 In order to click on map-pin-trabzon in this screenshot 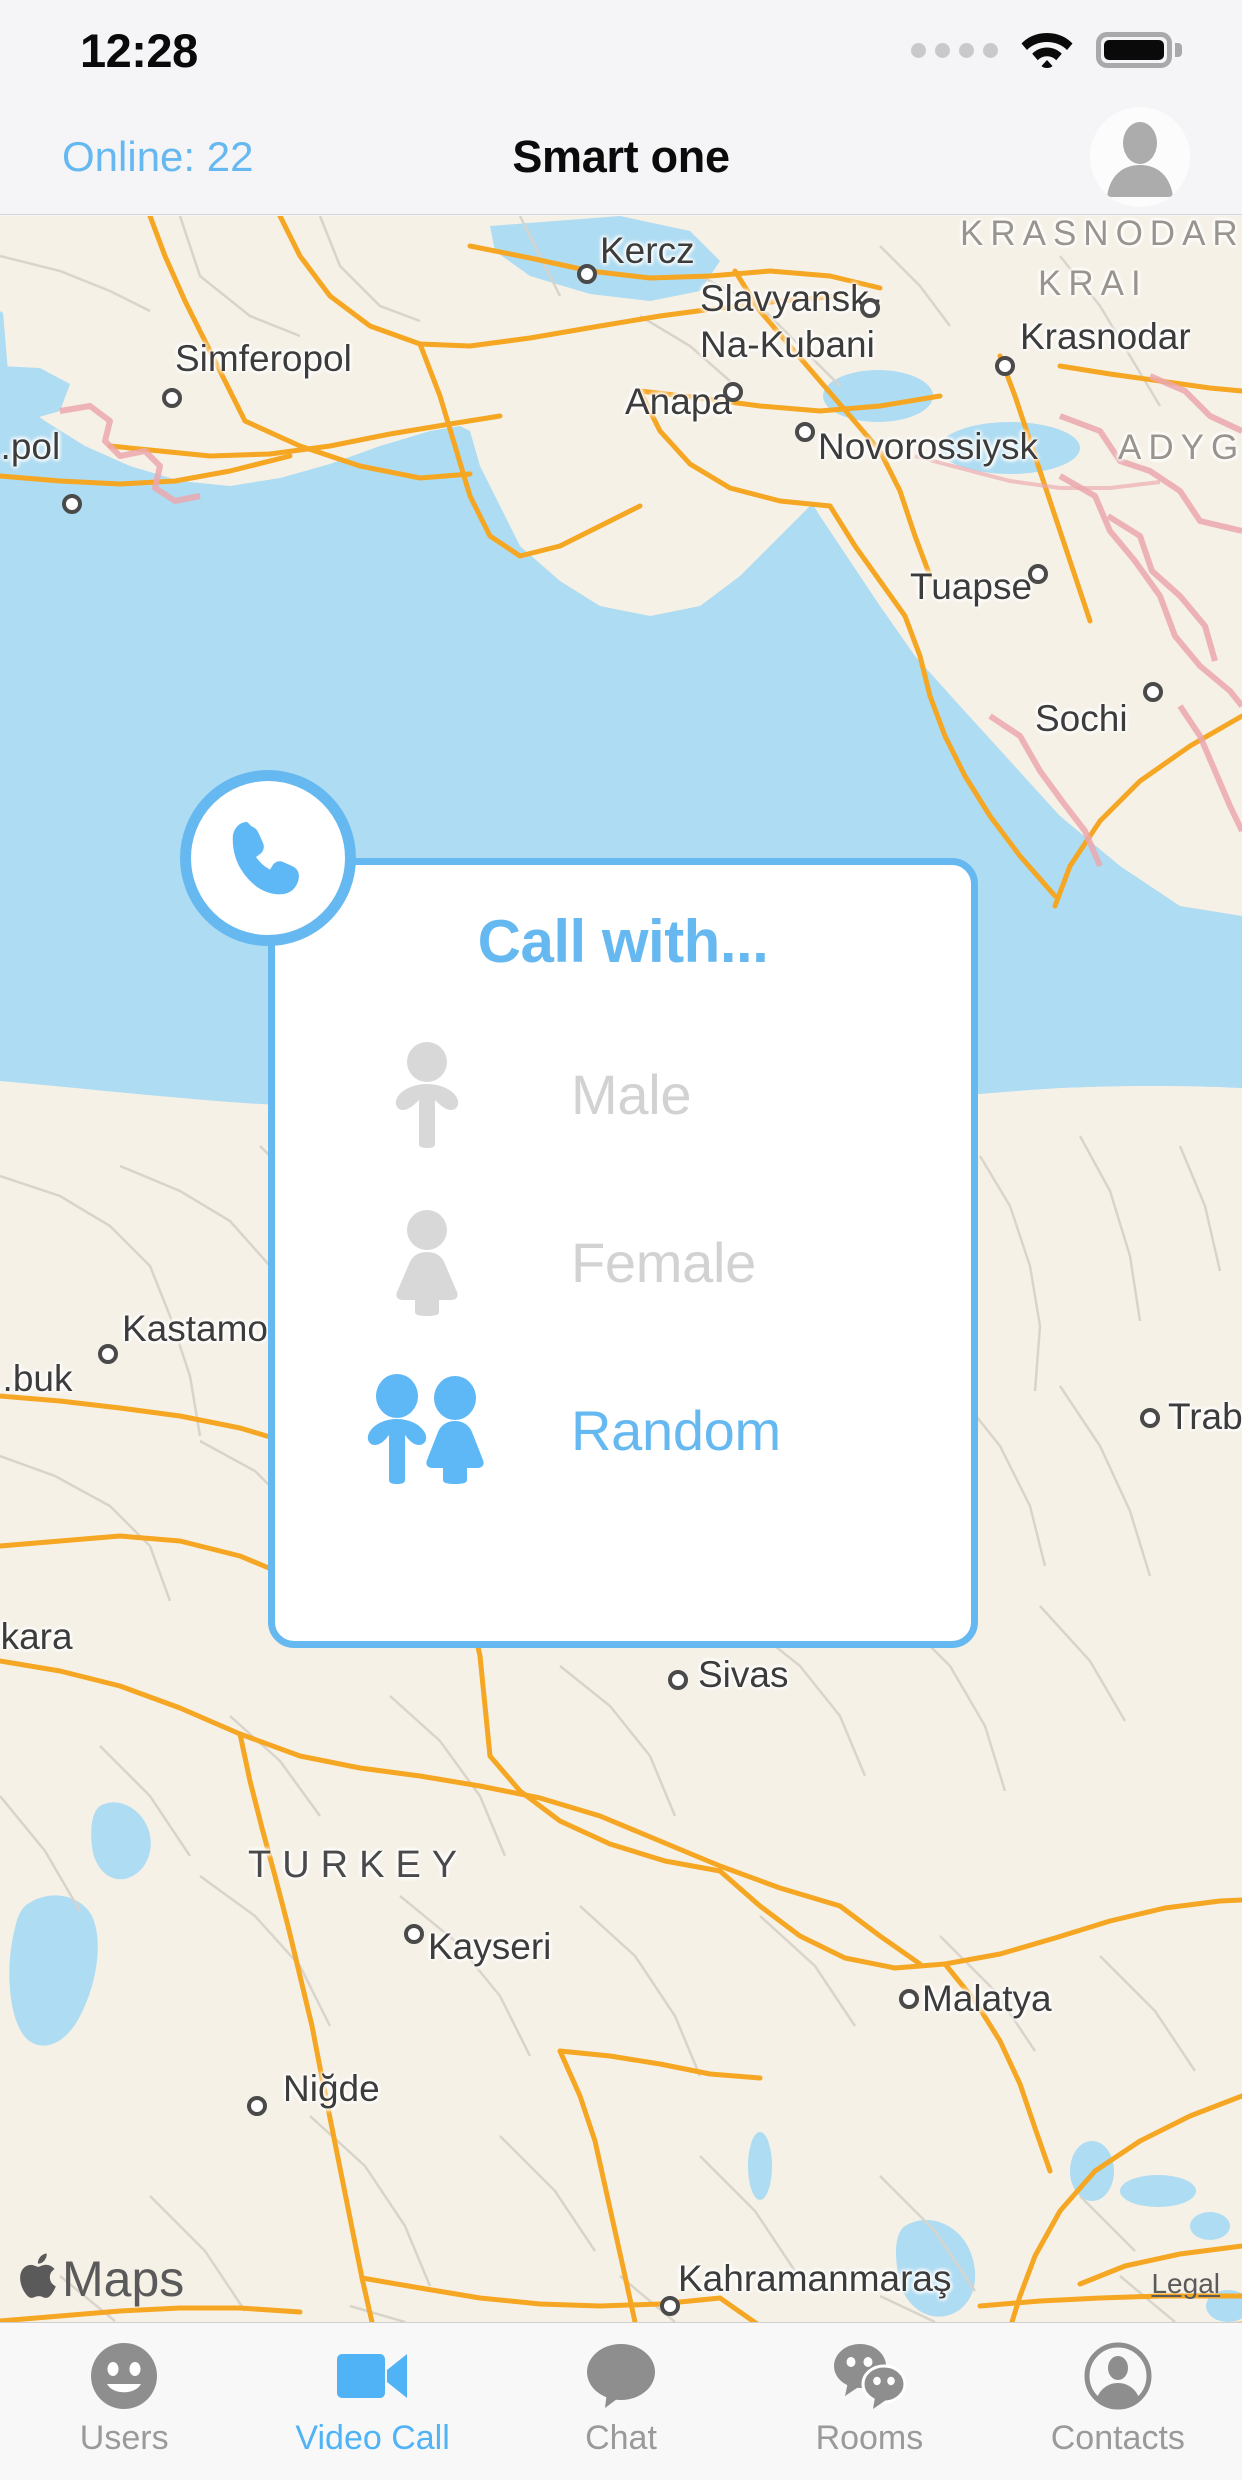, I will do `click(1150, 1418)`.